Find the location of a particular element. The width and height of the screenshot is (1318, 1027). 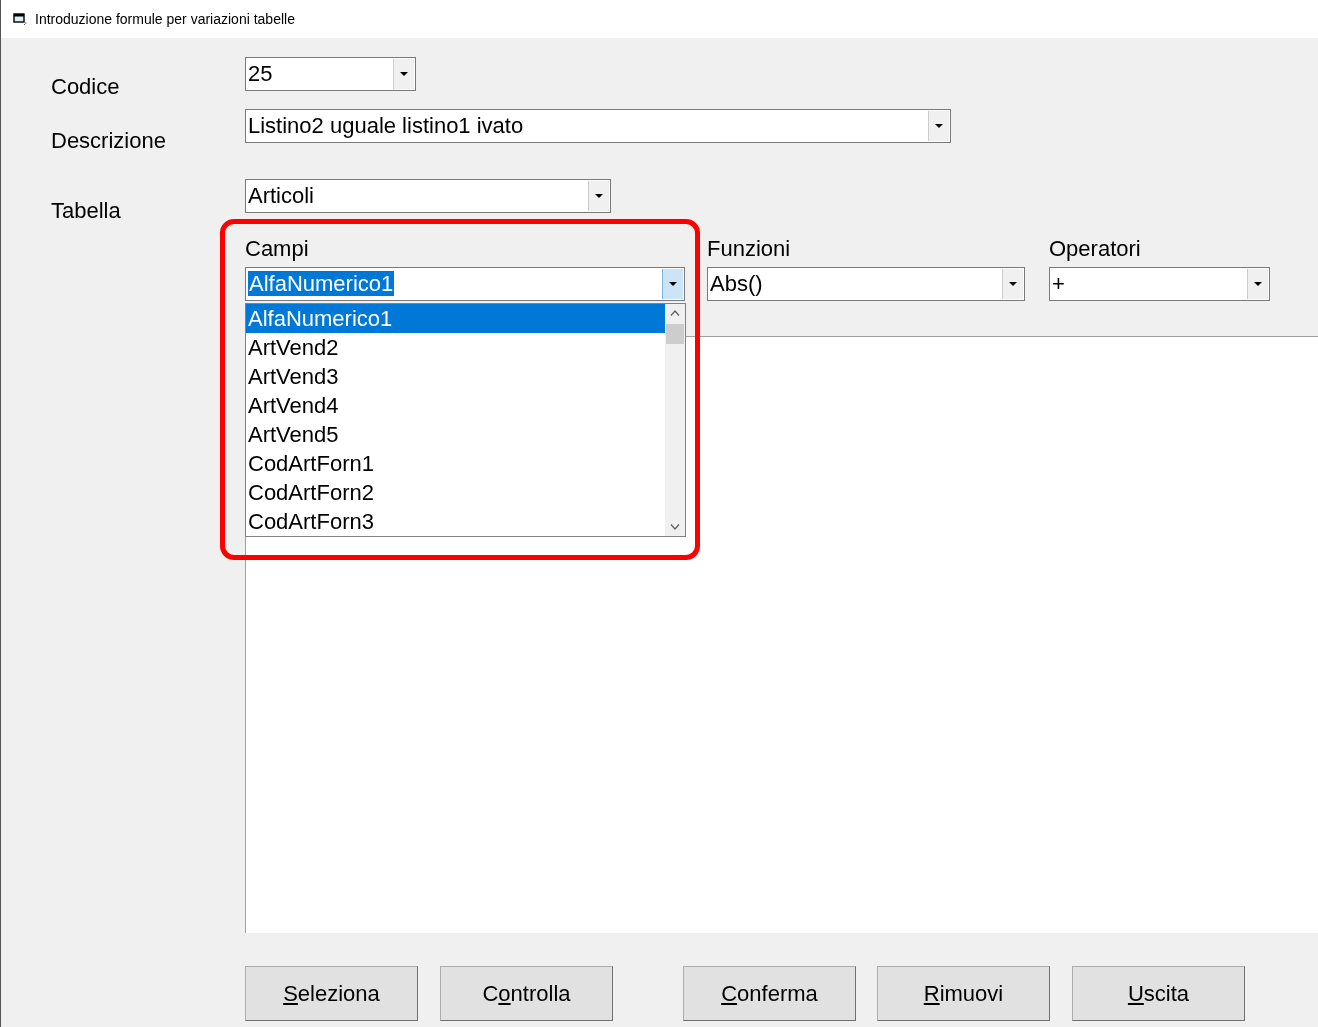

window-title: Introduzione formule per variazioni tabelle is located at coordinates (165, 19).